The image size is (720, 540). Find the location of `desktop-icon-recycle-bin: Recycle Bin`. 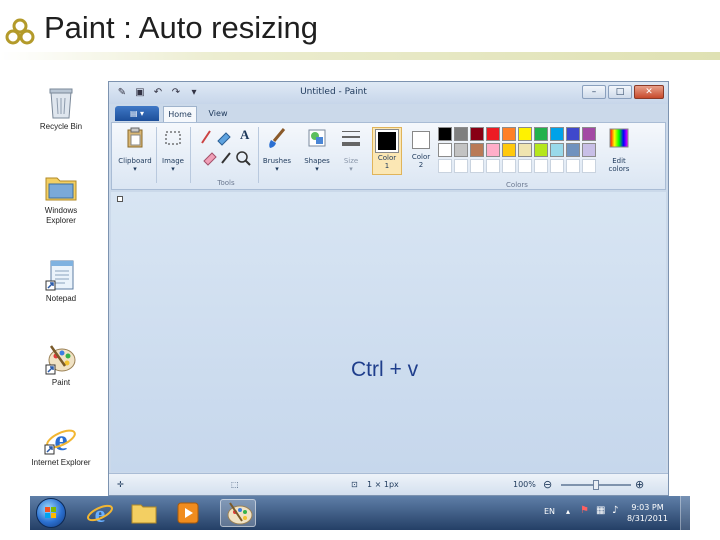

desktop-icon-recycle-bin: Recycle Bin is located at coordinates (61, 109).